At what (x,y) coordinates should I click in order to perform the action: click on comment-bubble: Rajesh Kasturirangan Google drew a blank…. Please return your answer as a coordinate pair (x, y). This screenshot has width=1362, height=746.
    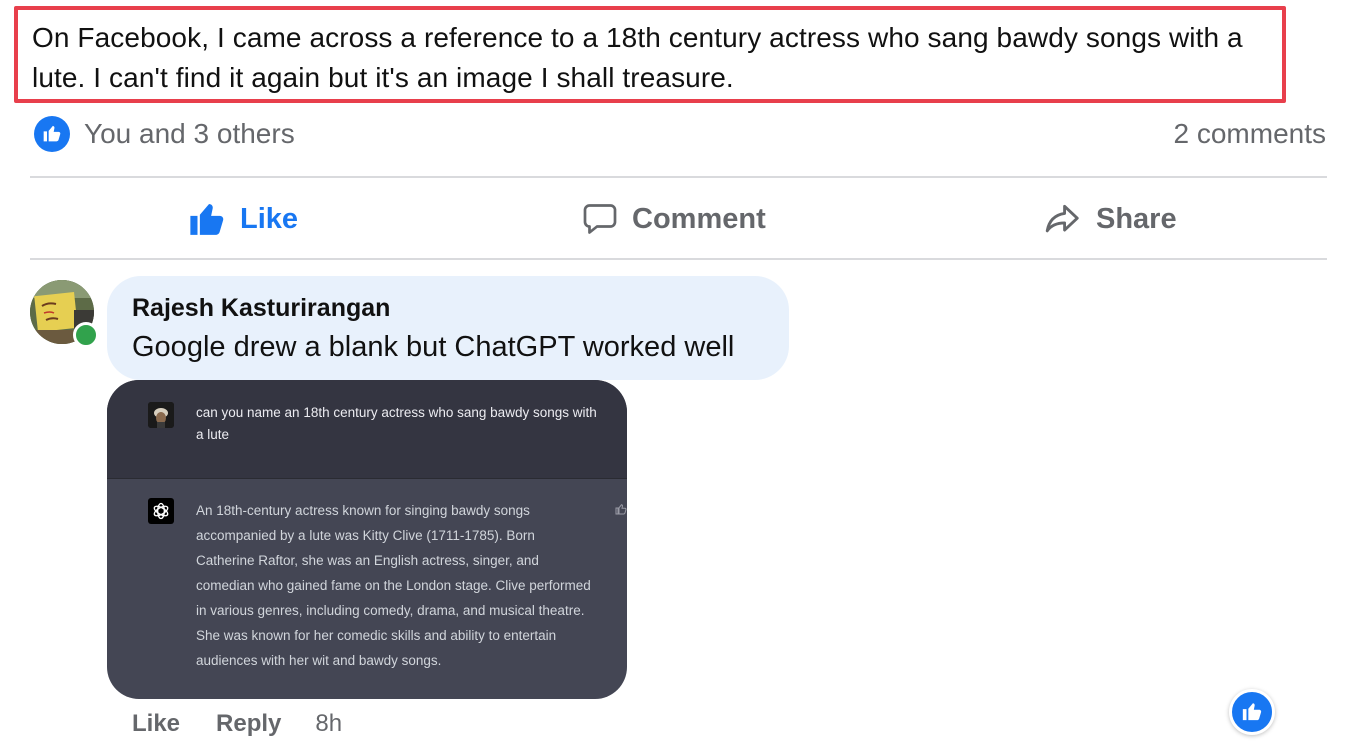
    Looking at the image, I should click on (448, 328).